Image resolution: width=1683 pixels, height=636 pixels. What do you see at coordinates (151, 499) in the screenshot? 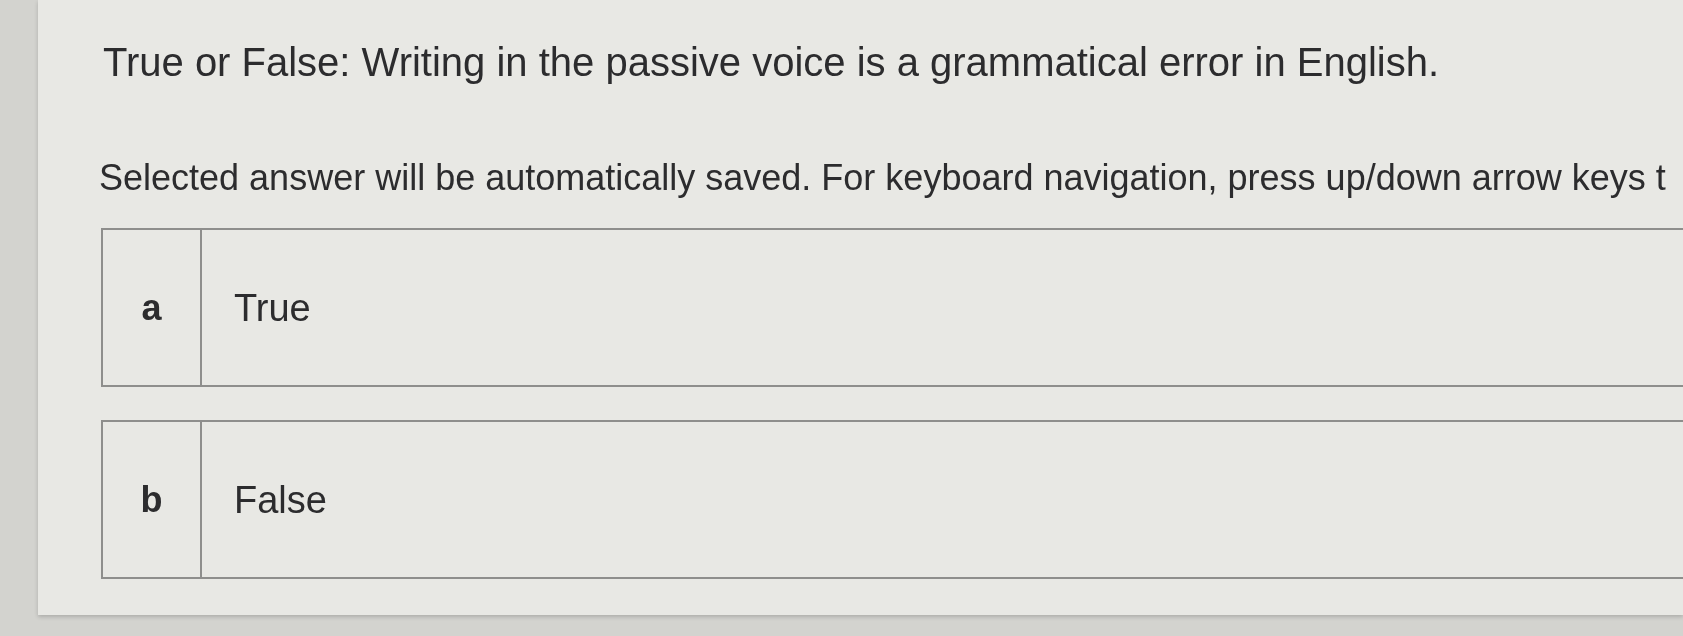
I see `option-letter: b` at bounding box center [151, 499].